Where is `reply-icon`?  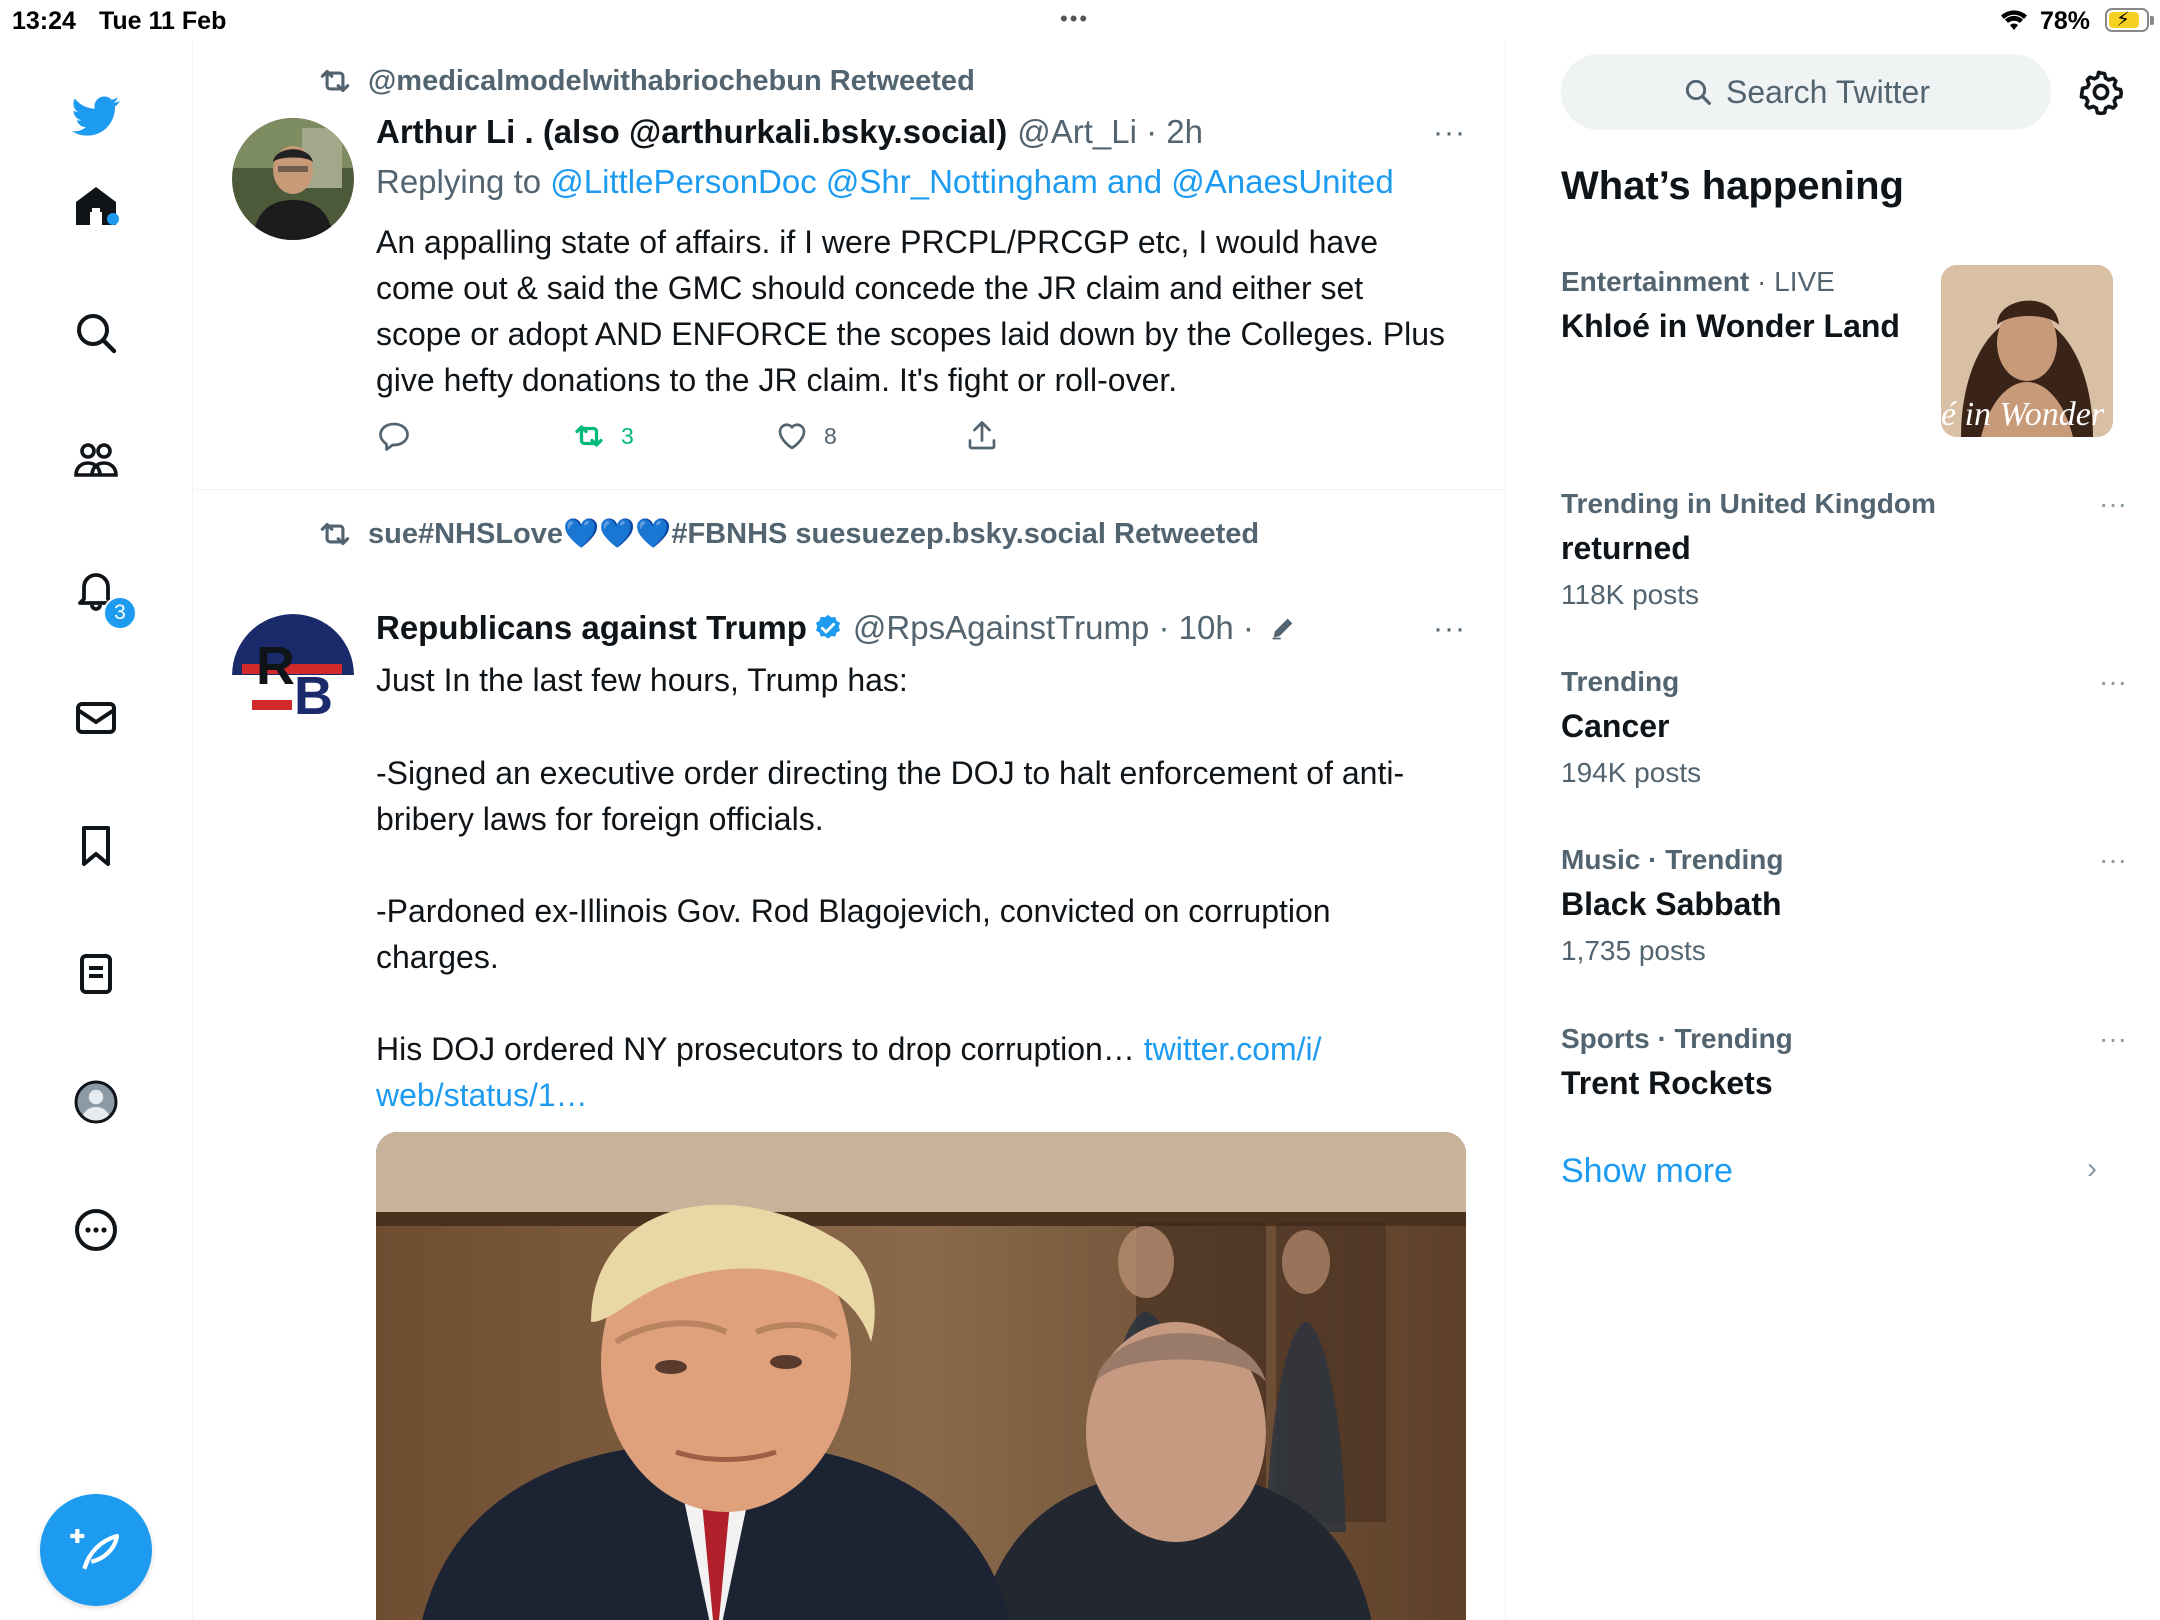 reply-icon is located at coordinates (394, 436).